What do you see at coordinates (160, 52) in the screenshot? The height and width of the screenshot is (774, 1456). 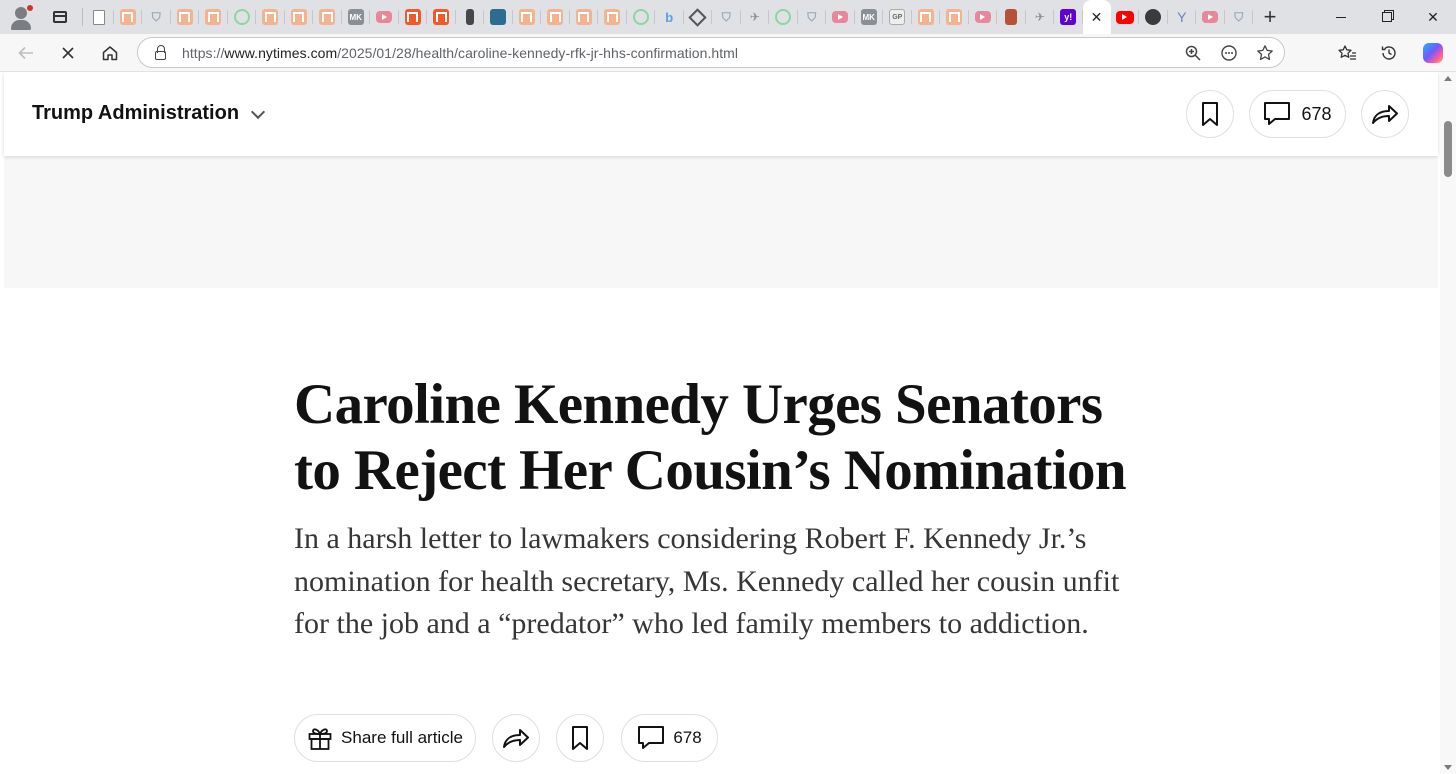 I see `site-info-button` at bounding box center [160, 52].